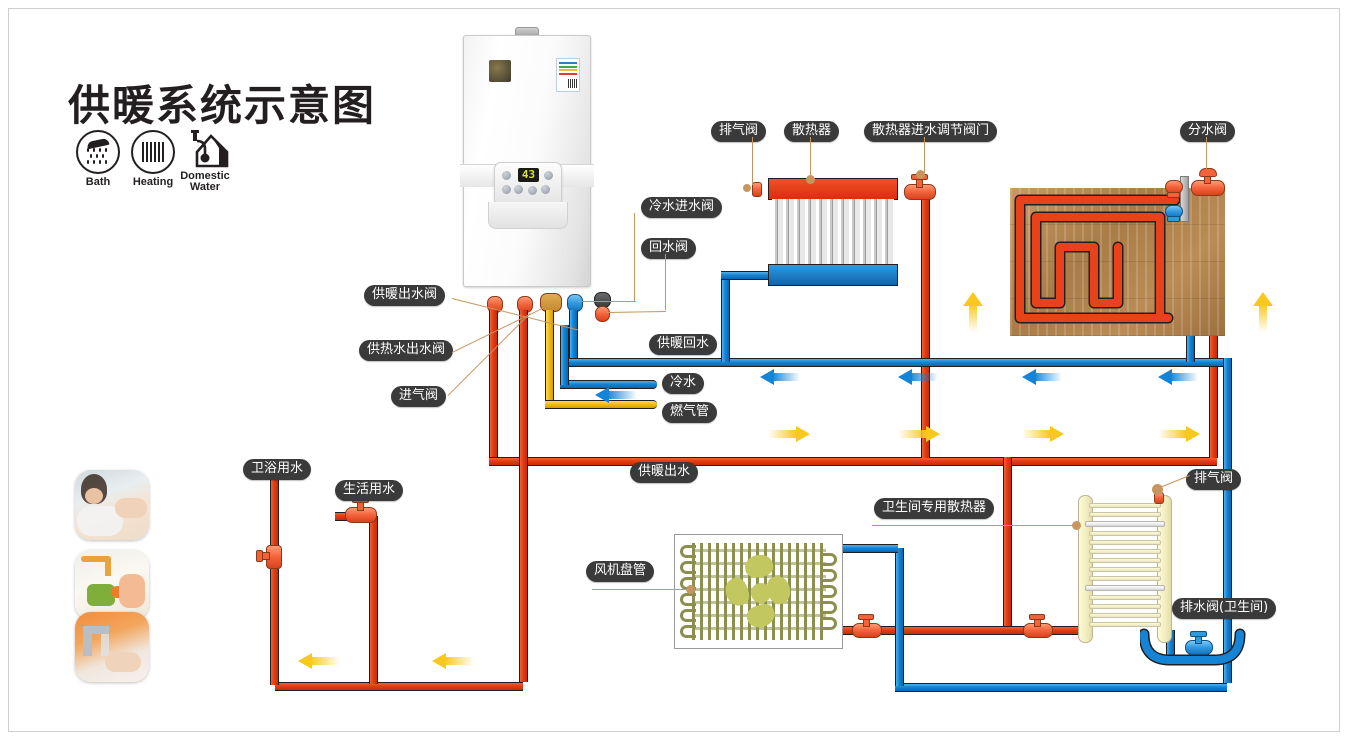  Describe the element at coordinates (833, 275) in the screenshot. I see `radiator-bottom-header` at that location.